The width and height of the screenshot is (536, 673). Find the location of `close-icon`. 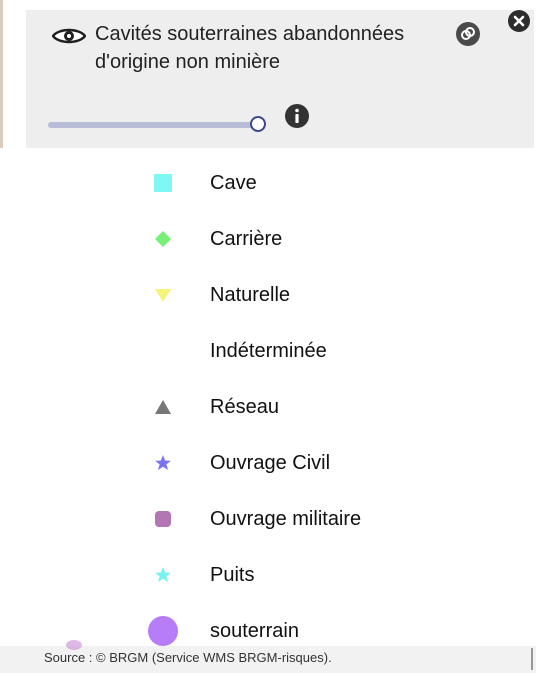

close-icon is located at coordinates (519, 21).